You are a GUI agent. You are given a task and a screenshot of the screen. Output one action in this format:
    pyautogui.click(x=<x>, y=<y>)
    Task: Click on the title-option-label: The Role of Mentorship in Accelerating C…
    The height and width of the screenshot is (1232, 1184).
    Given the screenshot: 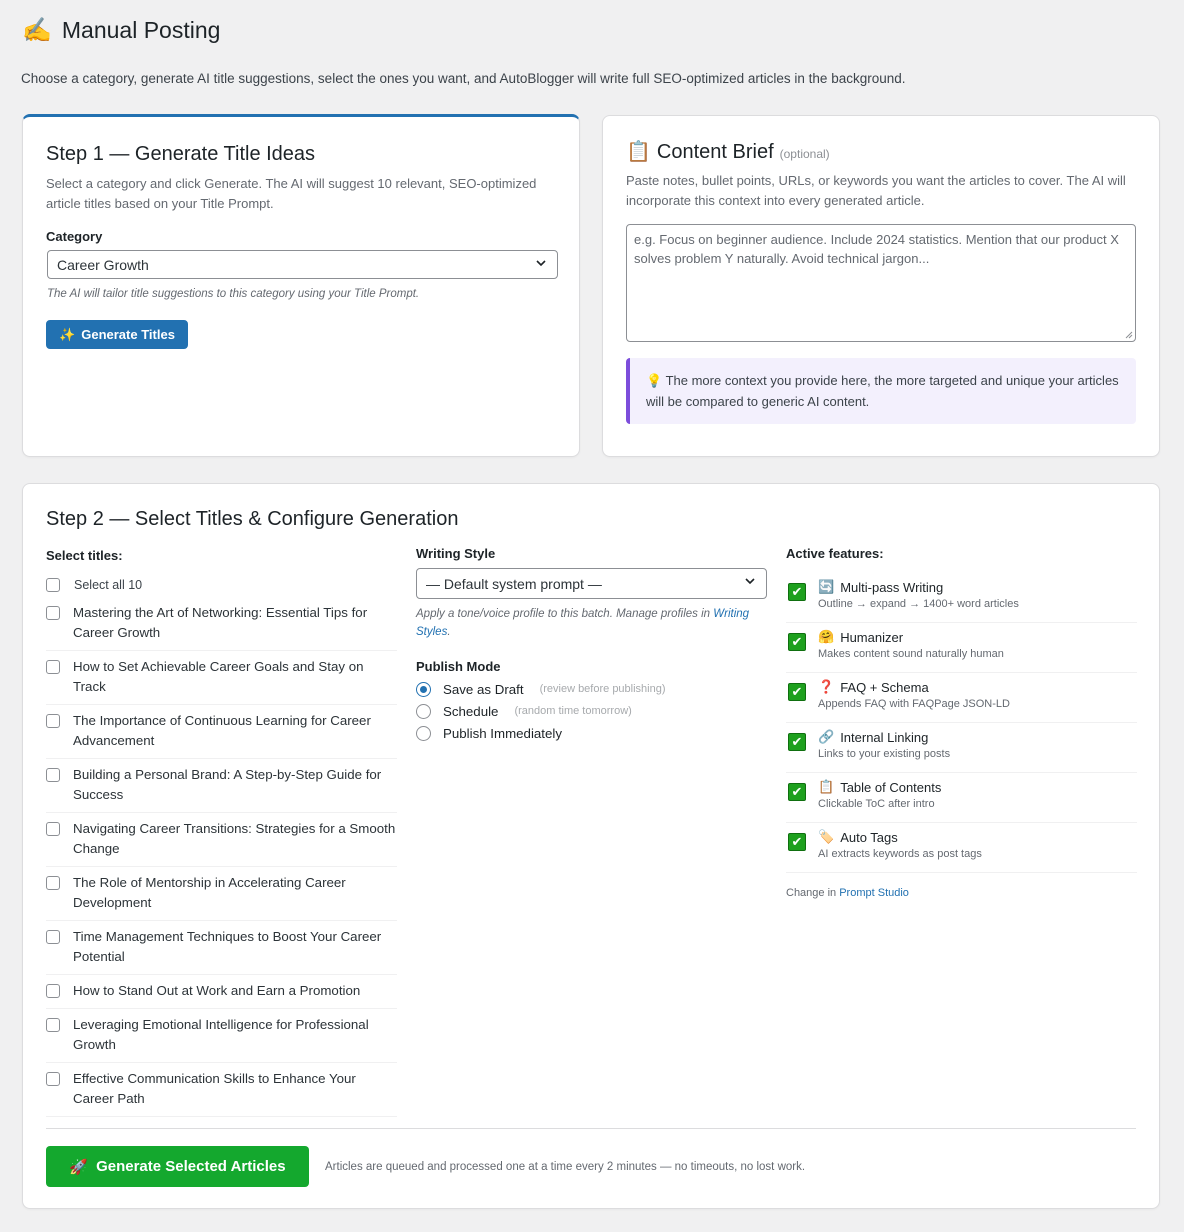 What is the action you would take?
    pyautogui.click(x=209, y=892)
    